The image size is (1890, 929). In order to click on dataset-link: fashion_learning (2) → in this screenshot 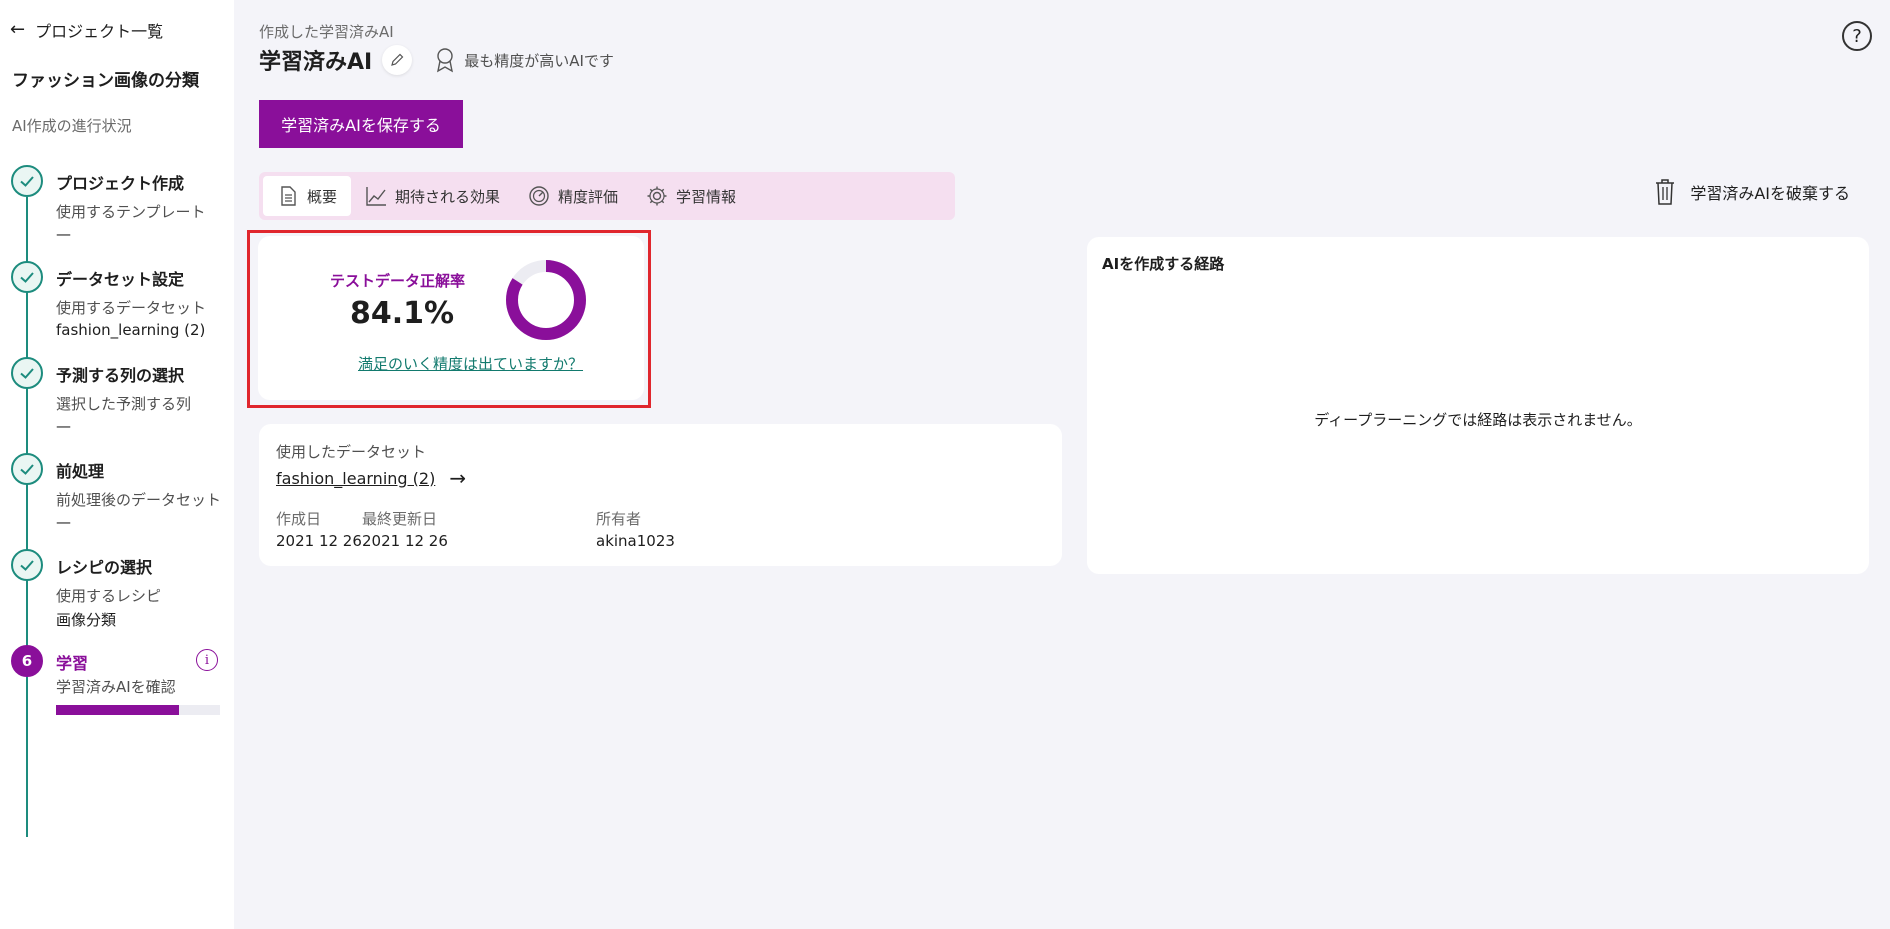, I will do `click(371, 478)`.